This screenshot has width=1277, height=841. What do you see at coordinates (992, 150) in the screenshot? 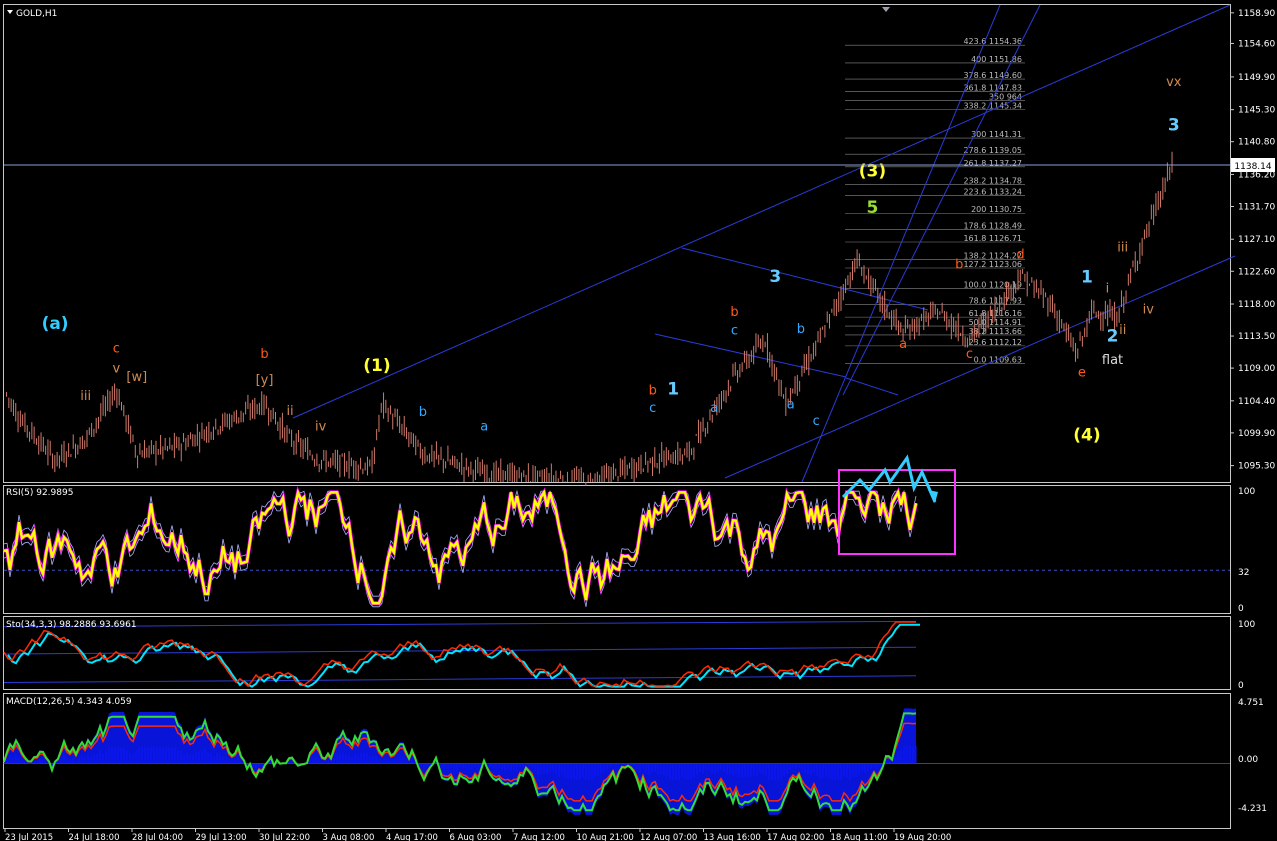
I see `fib-level-label: 278.6 1139.05` at bounding box center [992, 150].